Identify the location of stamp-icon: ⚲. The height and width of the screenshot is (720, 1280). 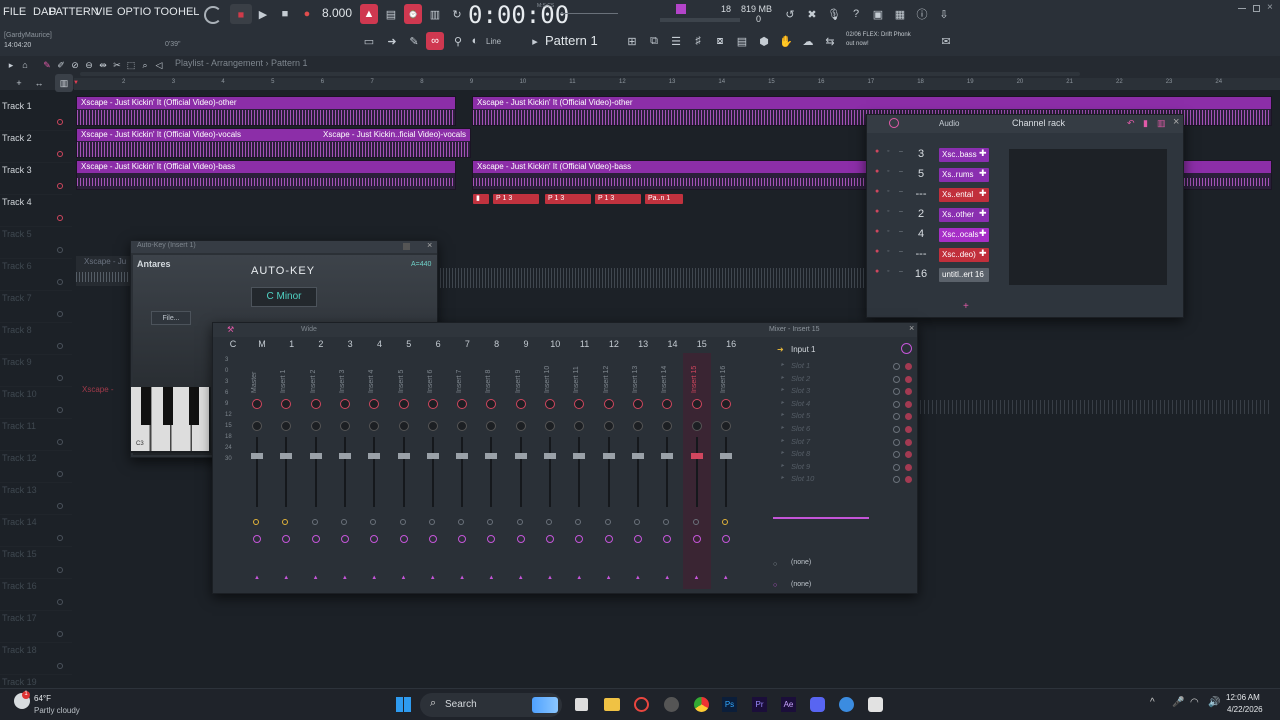
(458, 41).